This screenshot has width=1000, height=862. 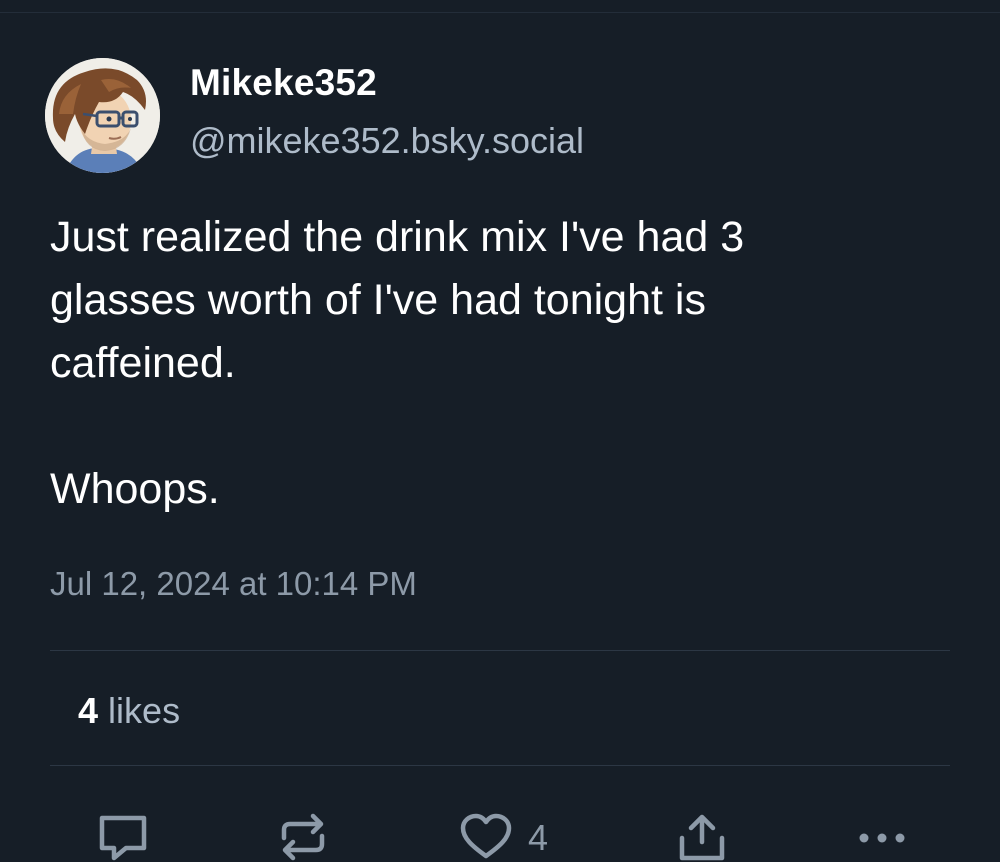 I want to click on post-timestamp: Jul 12, 2024 at 10:14 PM, so click(x=233, y=583).